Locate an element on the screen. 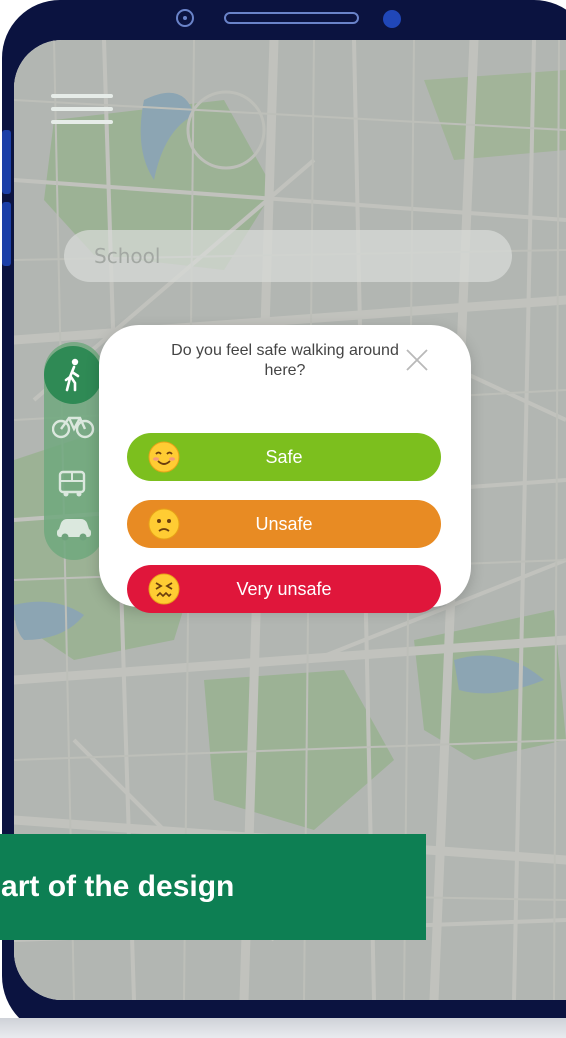 This screenshot has height=1038, width=566. bus-icon is located at coordinates (74, 484).